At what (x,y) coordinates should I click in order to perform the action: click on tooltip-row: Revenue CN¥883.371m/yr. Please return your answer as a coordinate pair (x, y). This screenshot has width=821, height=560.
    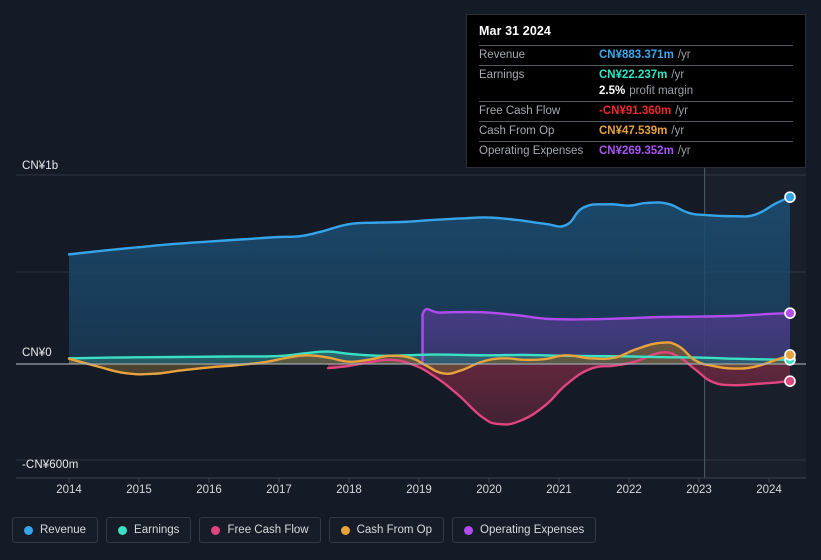
    Looking at the image, I should click on (636, 55).